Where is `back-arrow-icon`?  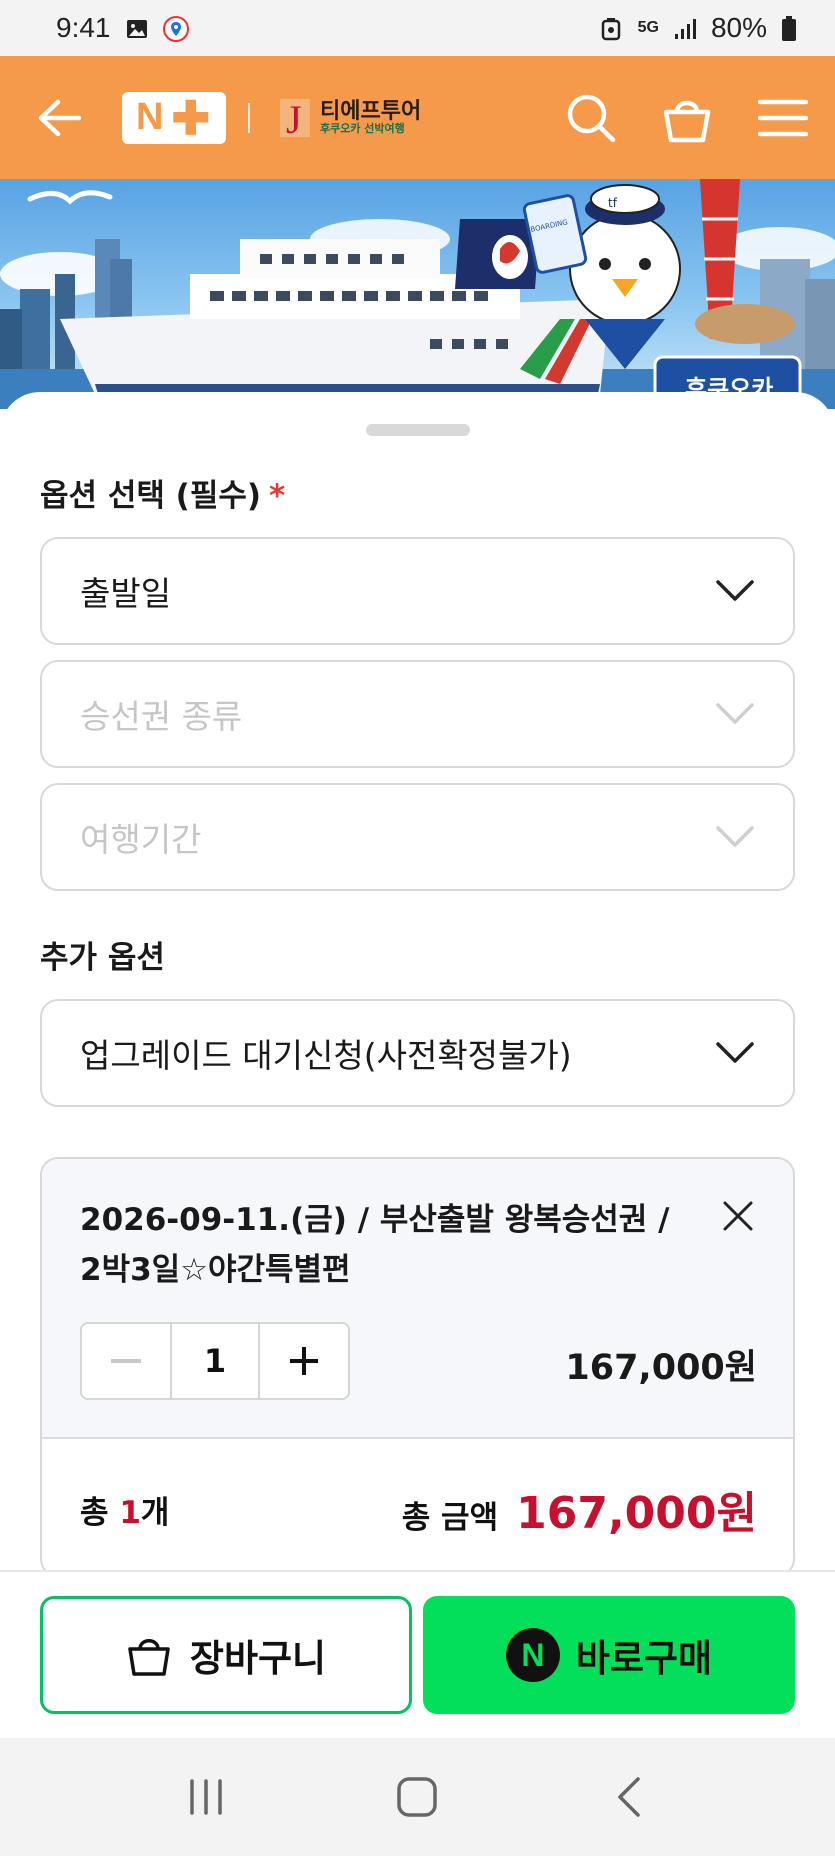
back-arrow-icon is located at coordinates (60, 117).